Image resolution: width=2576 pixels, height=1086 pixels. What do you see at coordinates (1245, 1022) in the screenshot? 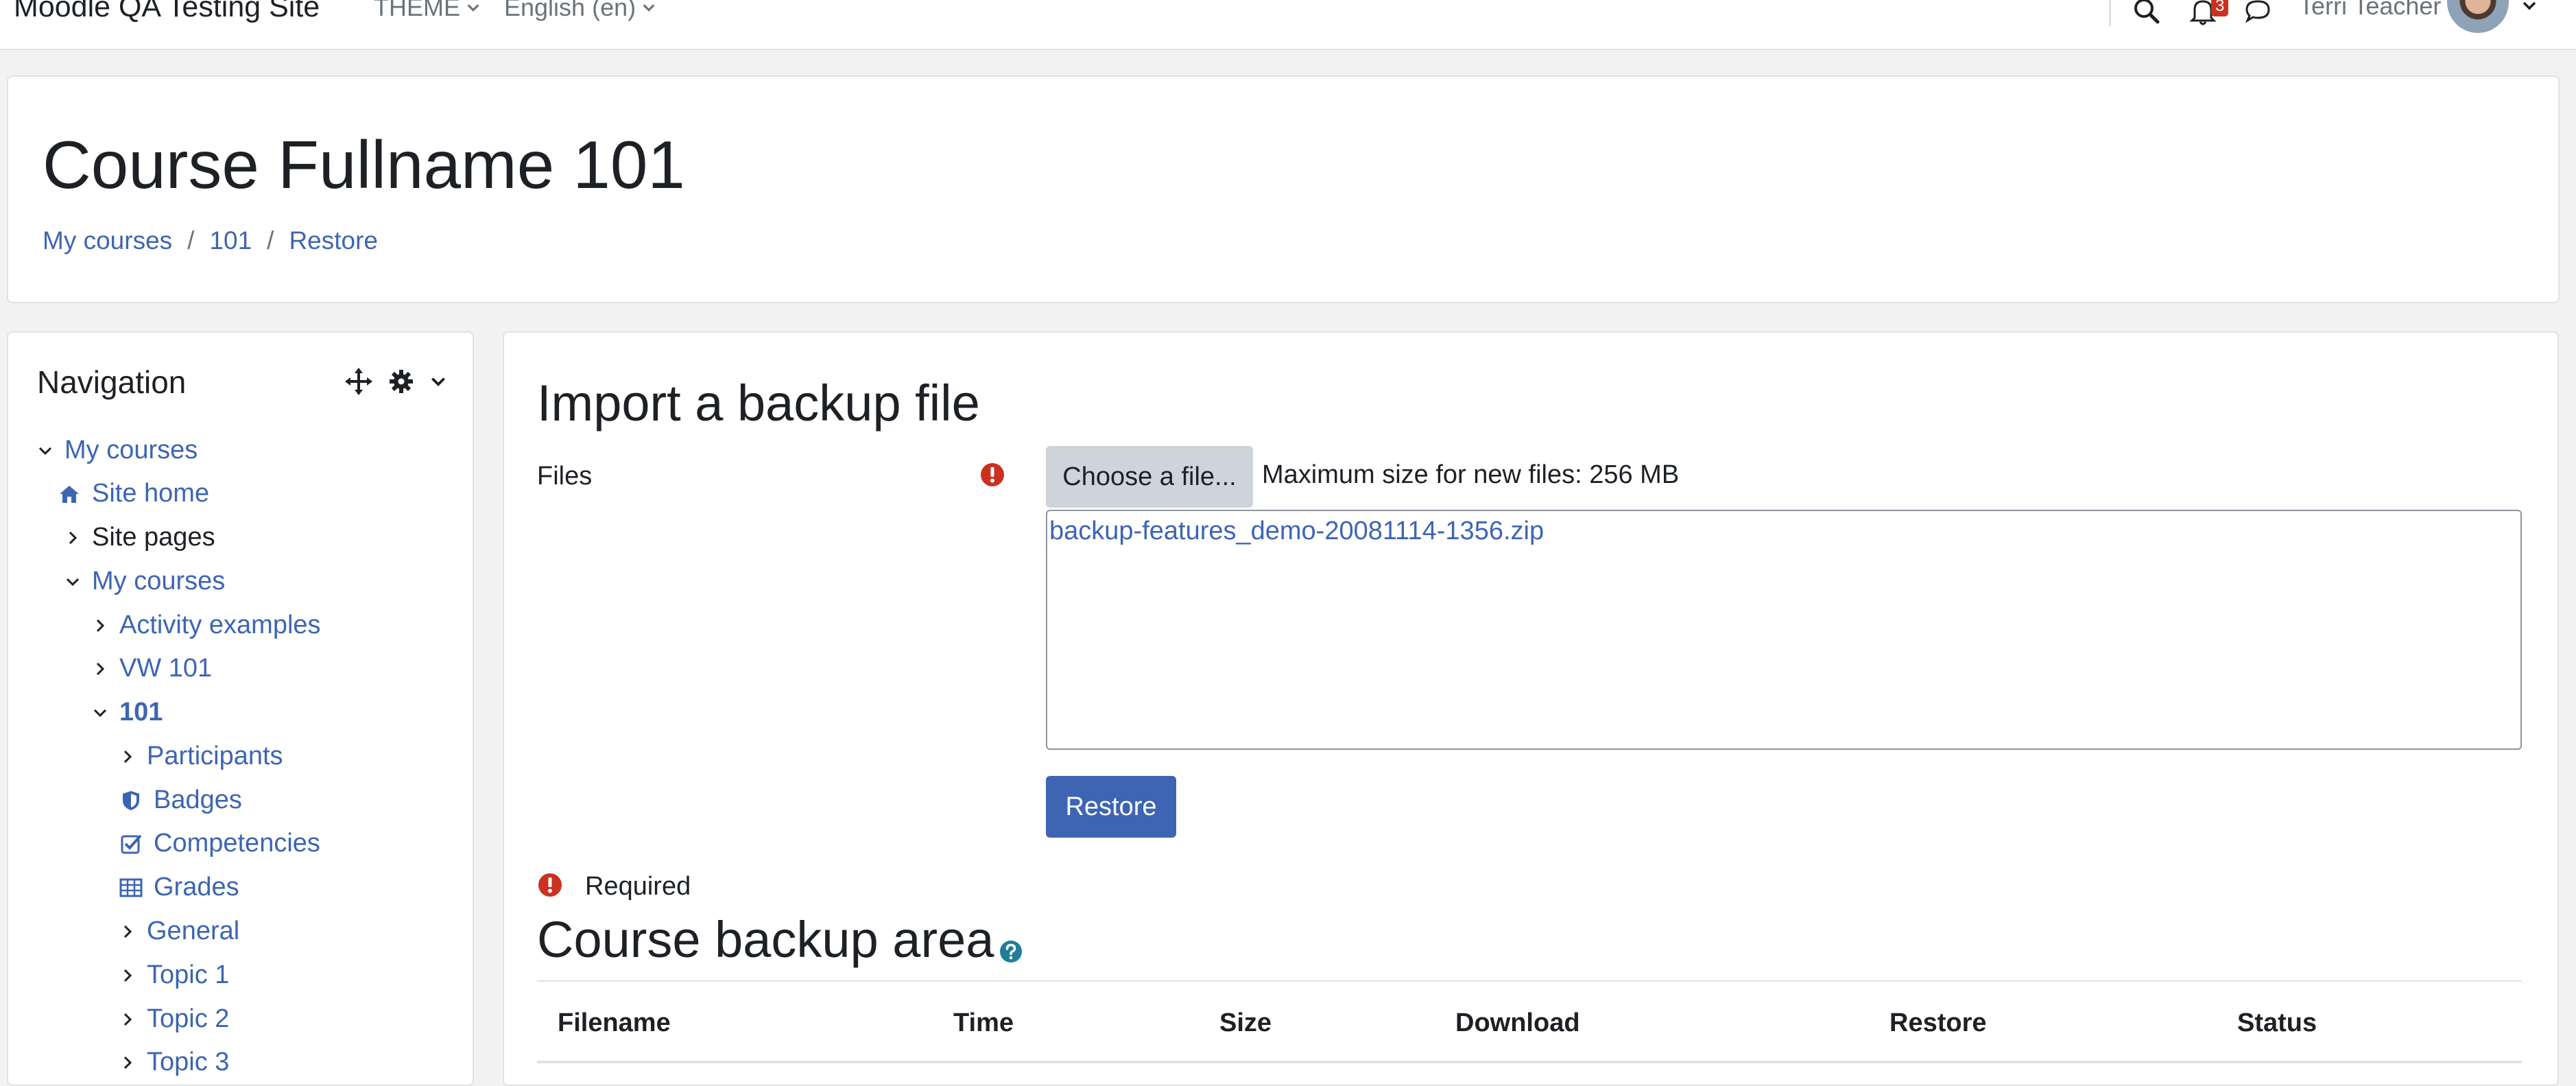
I see `column-header-size: Size` at bounding box center [1245, 1022].